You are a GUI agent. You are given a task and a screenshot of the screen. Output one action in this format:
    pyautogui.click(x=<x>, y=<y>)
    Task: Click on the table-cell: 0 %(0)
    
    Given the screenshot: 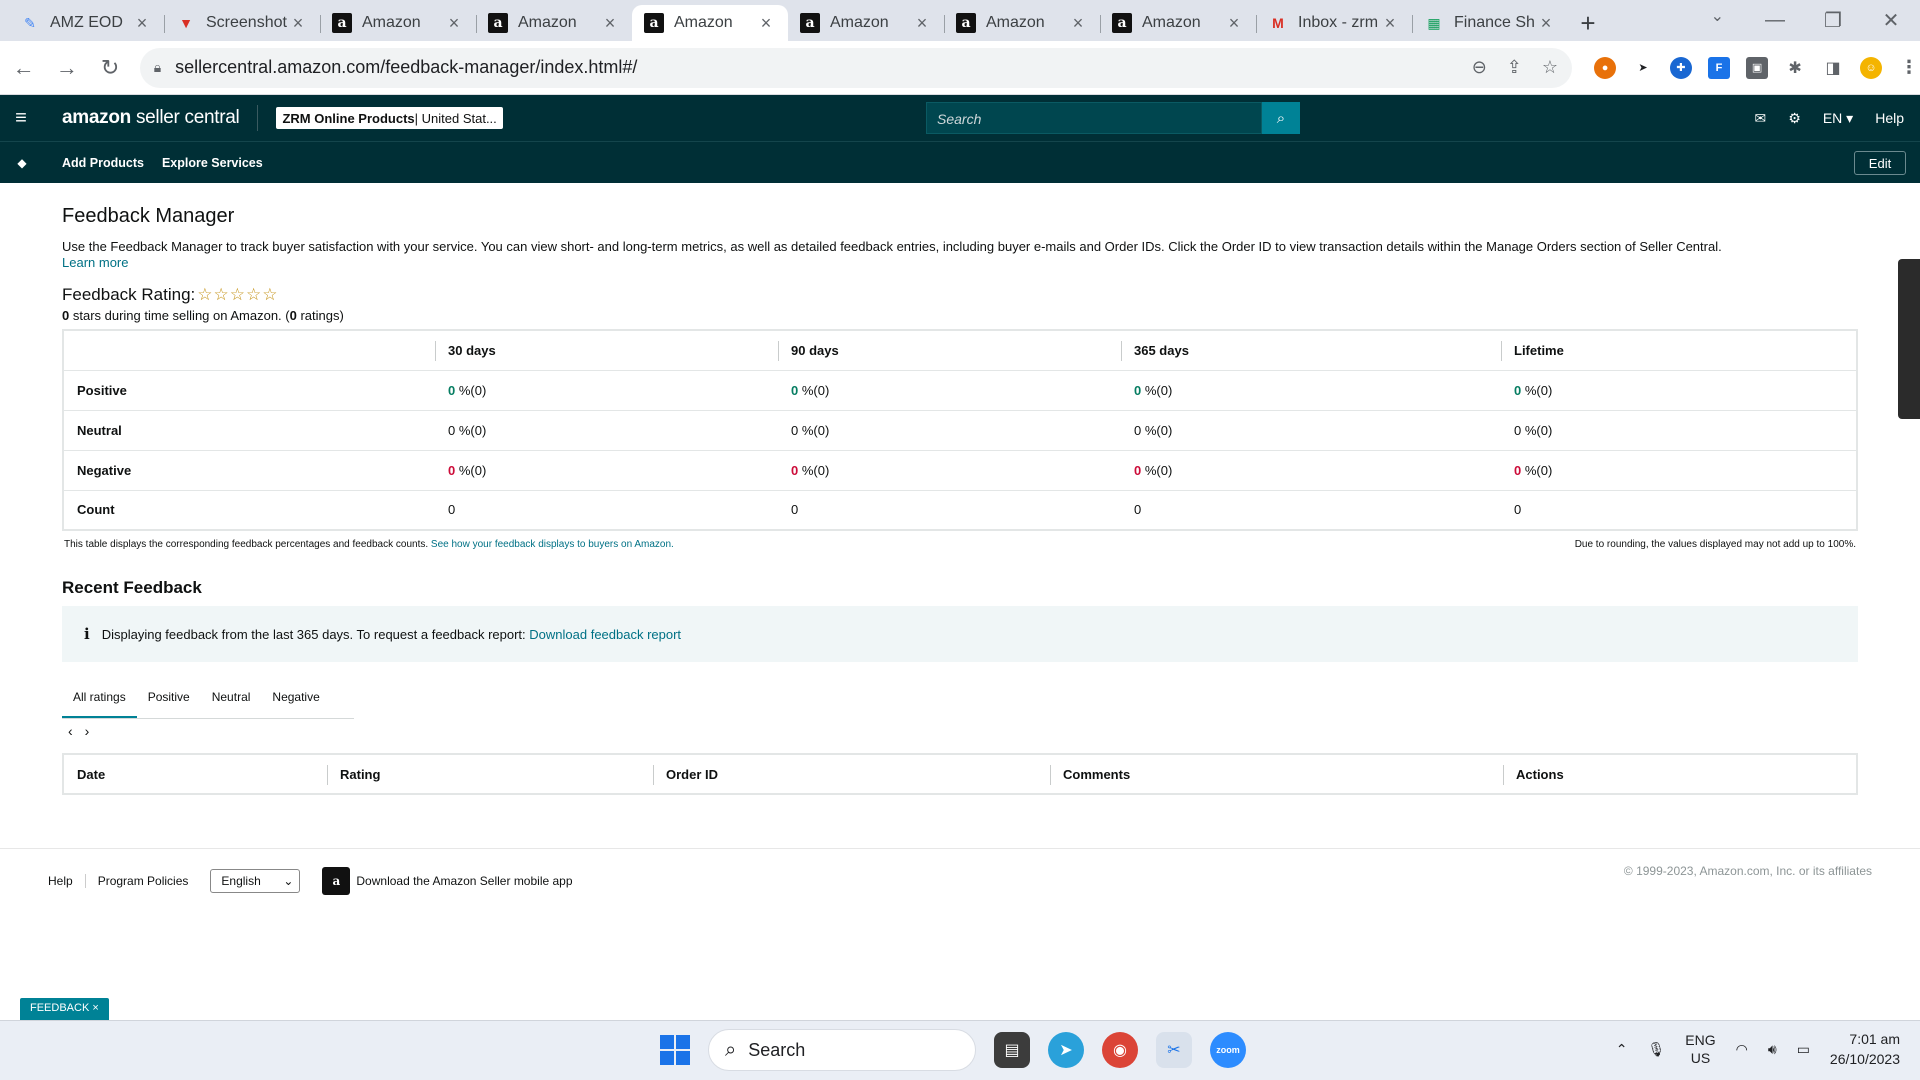 What is the action you would take?
    pyautogui.click(x=1311, y=470)
    